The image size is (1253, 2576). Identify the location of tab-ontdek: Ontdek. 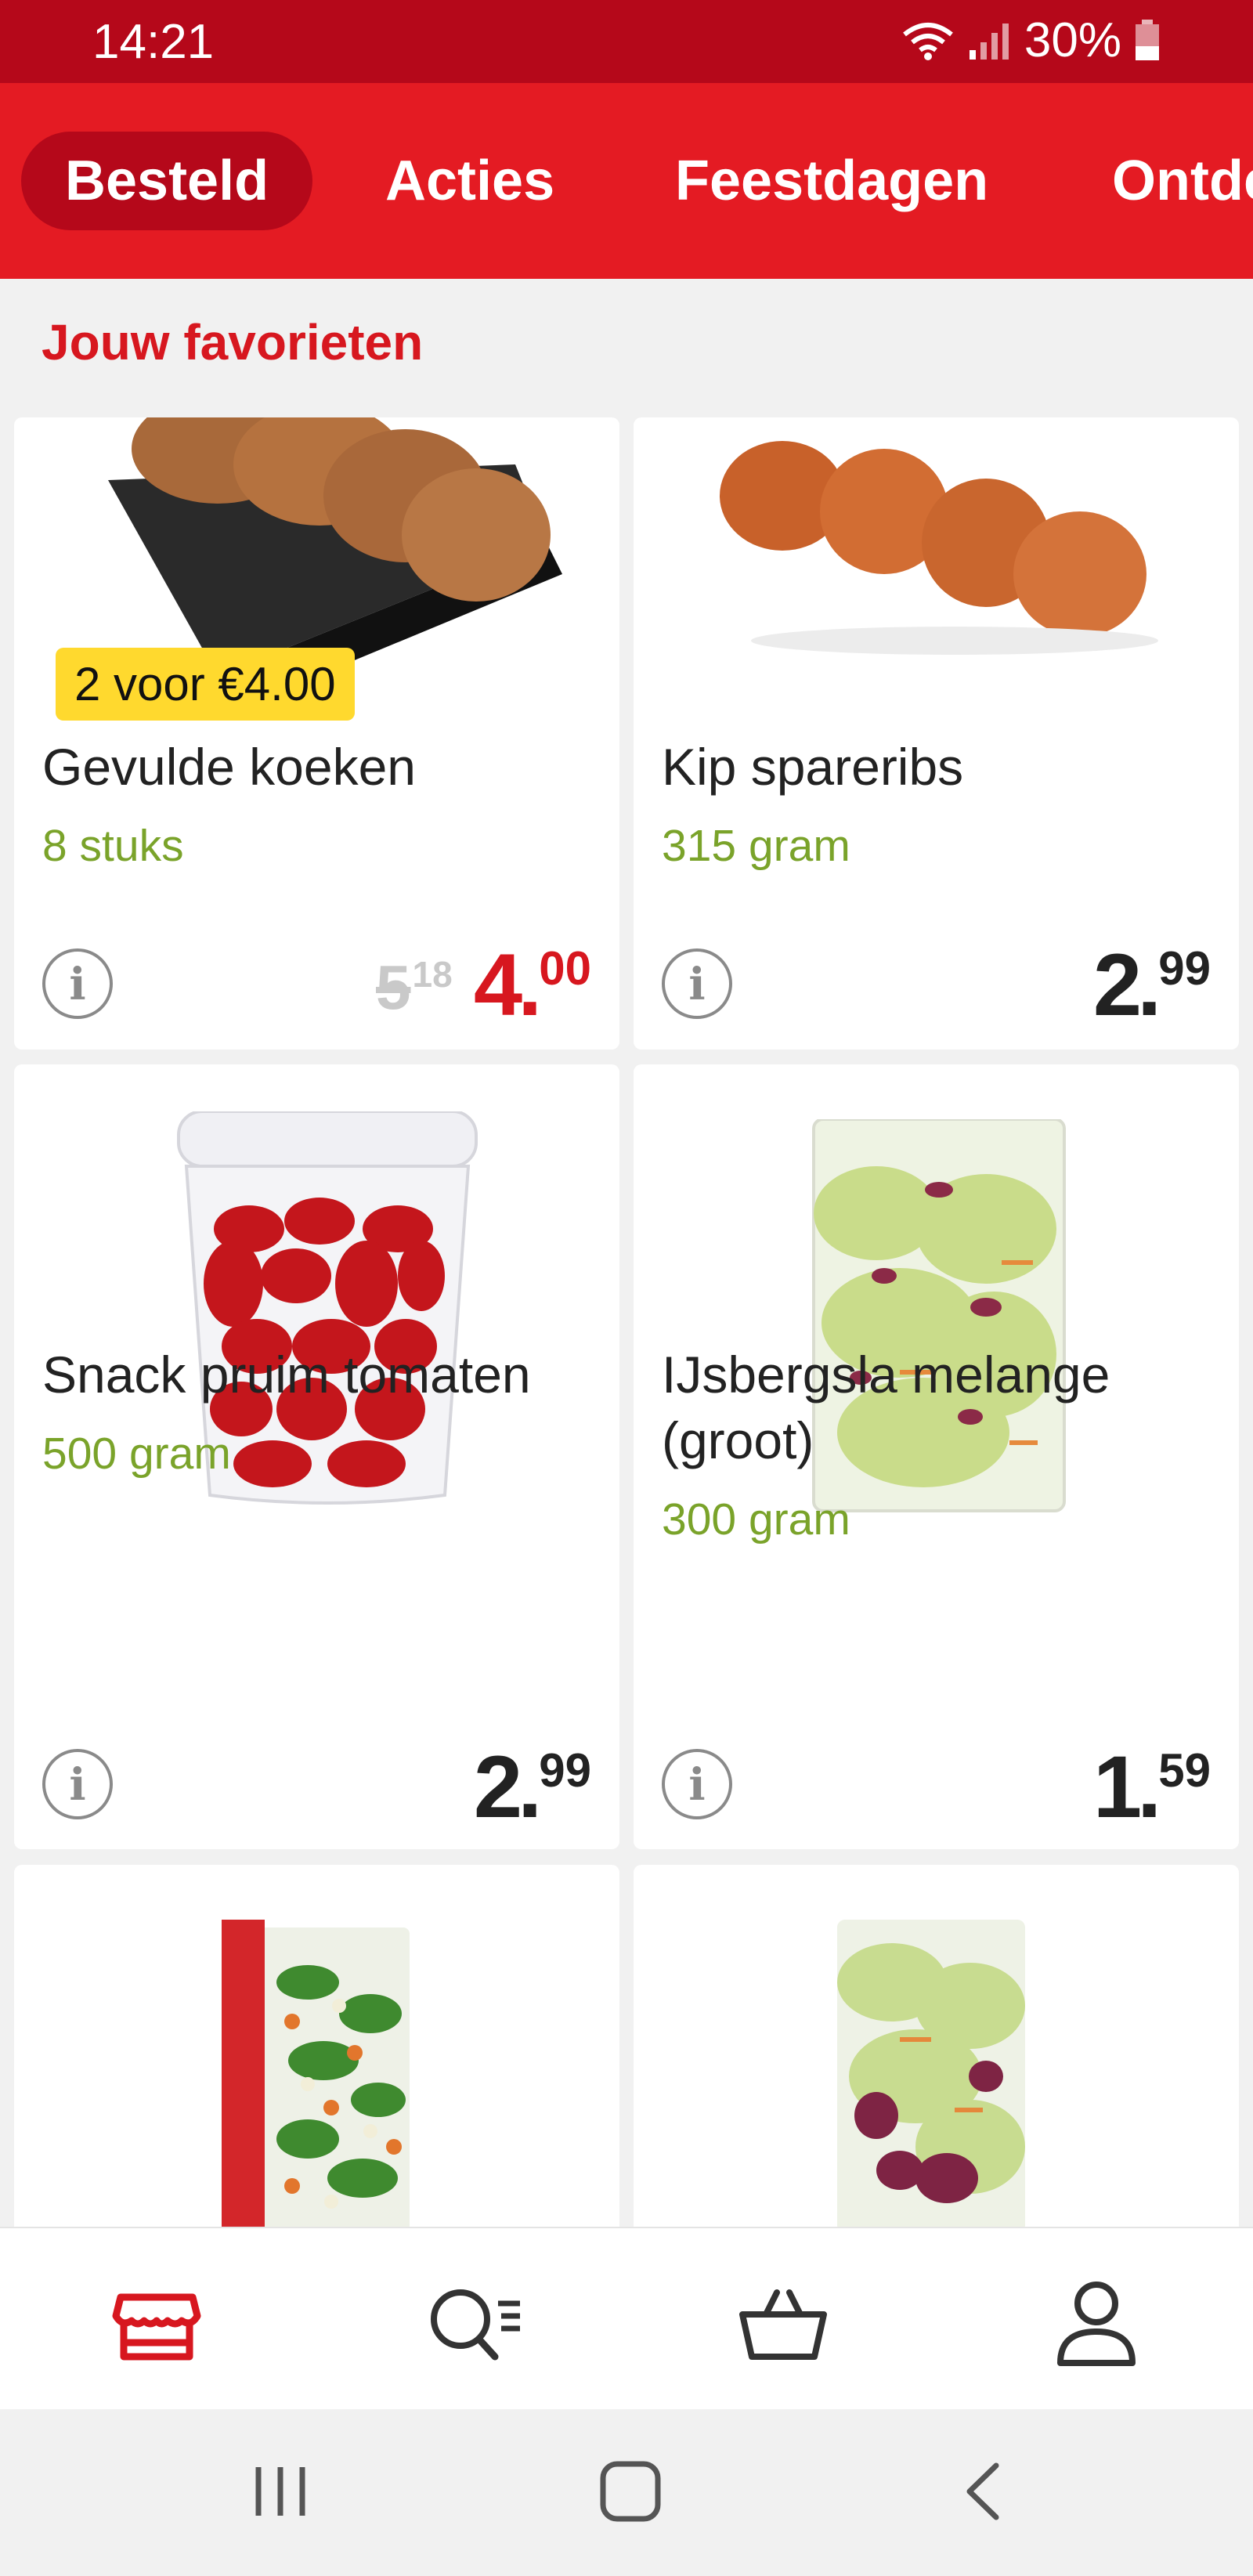
(1182, 181).